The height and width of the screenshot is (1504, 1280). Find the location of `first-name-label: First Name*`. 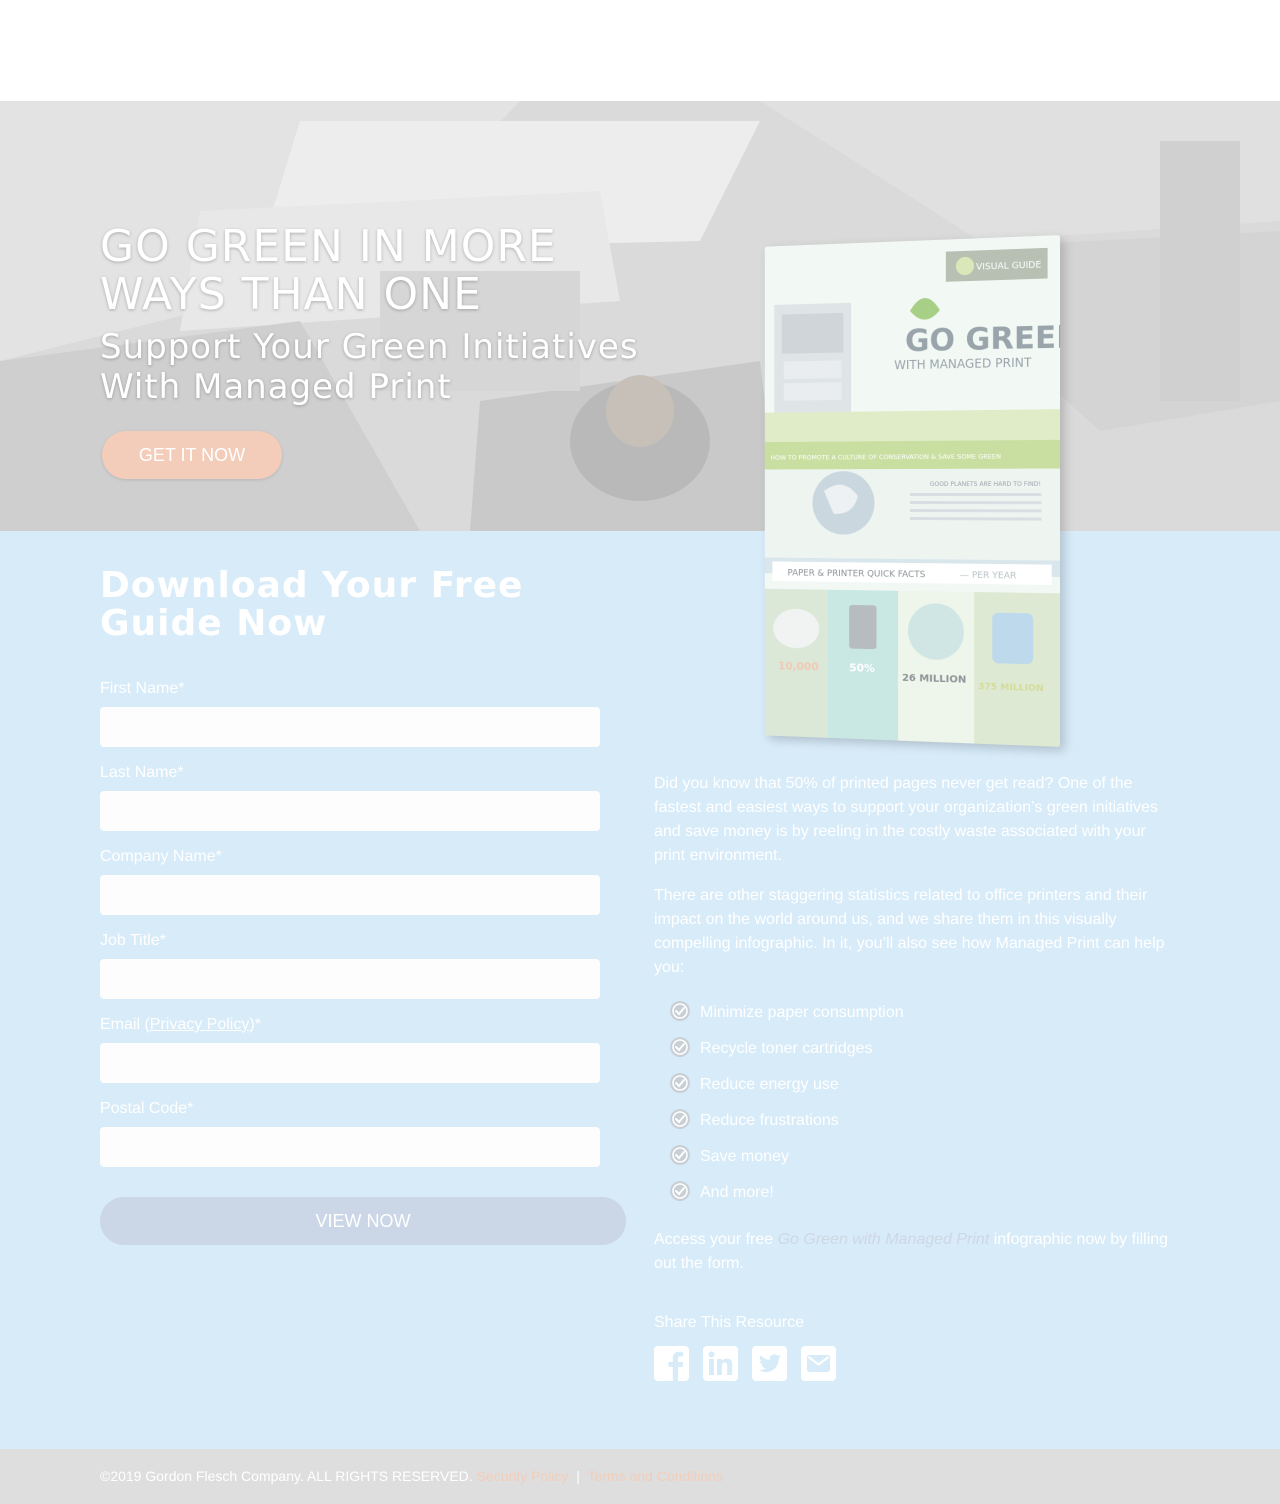

first-name-label: First Name* is located at coordinates (142, 688).